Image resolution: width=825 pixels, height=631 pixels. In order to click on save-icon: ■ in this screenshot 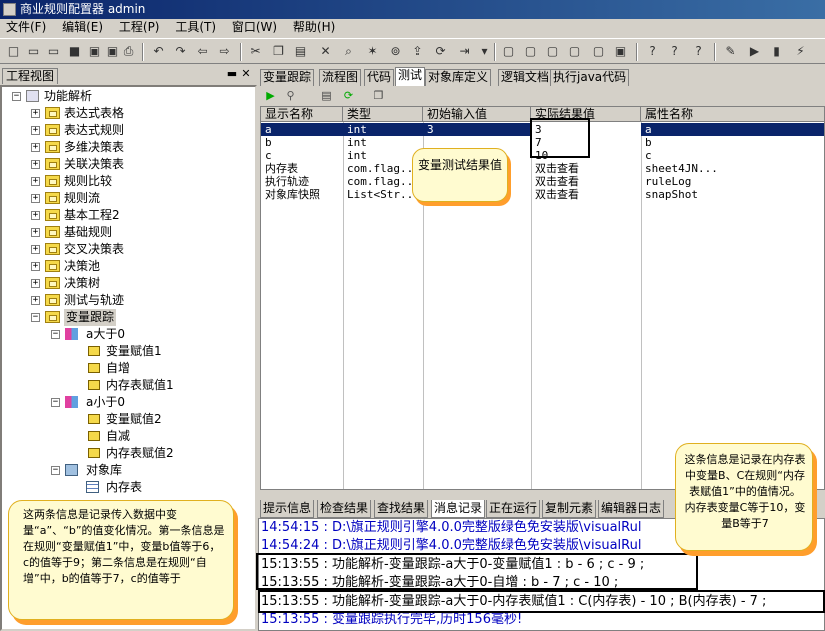, I will do `click(74, 51)`.